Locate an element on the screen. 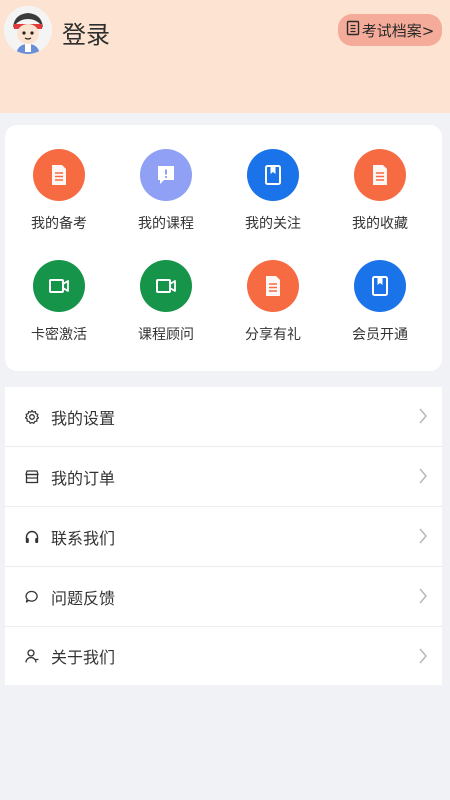  user-icon is located at coordinates (32, 656).